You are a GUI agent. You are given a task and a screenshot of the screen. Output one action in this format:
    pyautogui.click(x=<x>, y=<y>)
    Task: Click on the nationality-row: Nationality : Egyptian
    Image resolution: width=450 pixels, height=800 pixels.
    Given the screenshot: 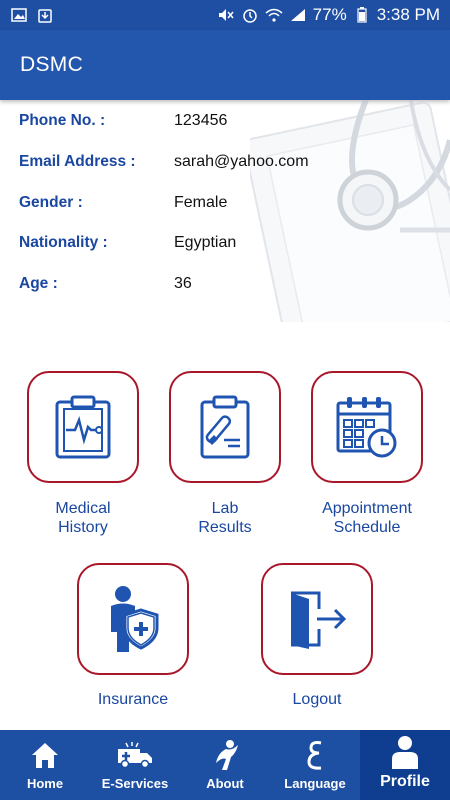 What is the action you would take?
    pyautogui.click(x=127, y=243)
    